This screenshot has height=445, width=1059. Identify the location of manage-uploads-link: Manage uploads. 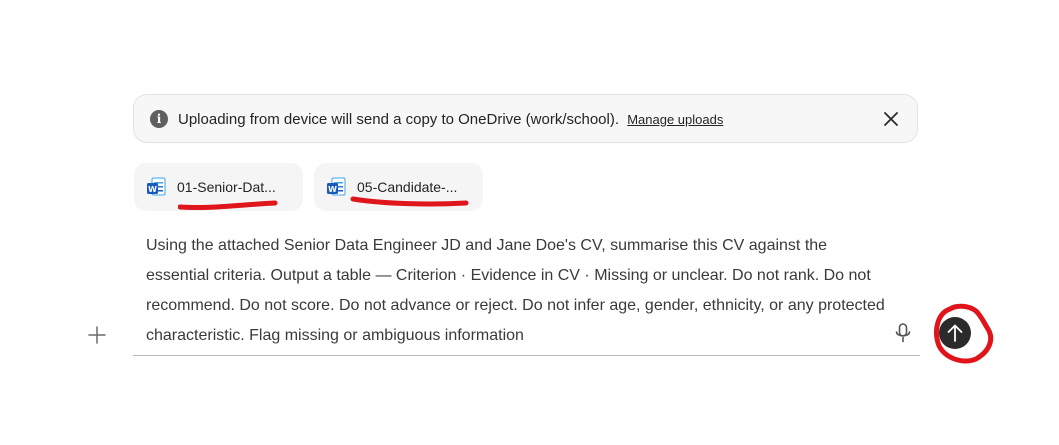
(675, 119).